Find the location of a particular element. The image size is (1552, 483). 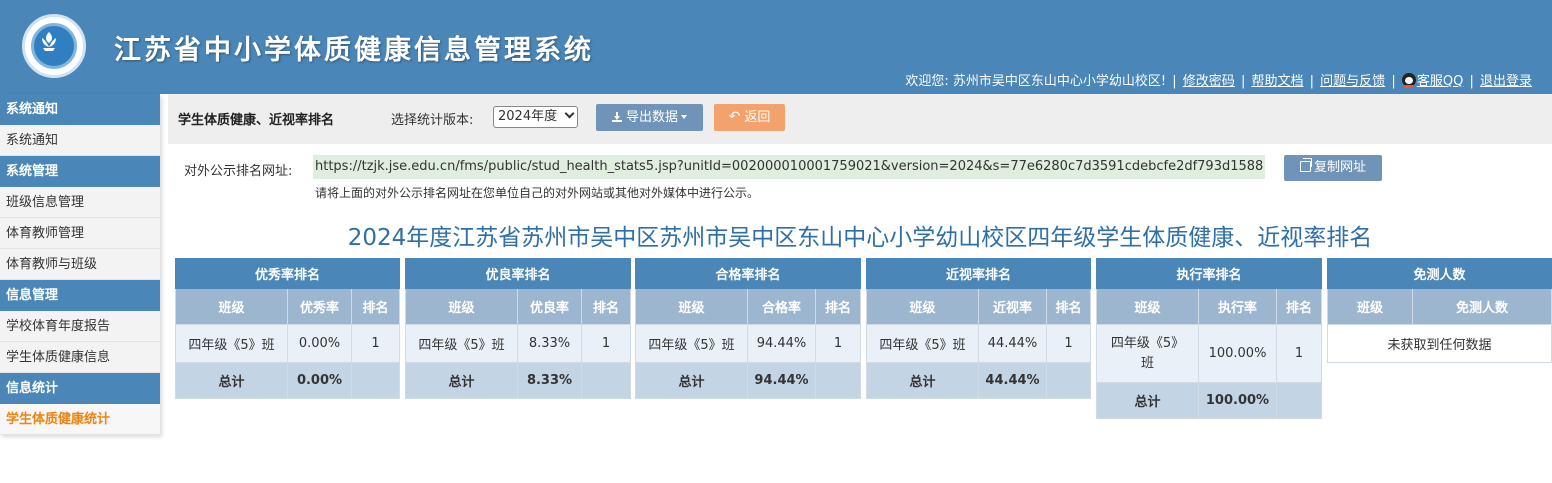

export-data-label: 导出数据 is located at coordinates (651, 117).